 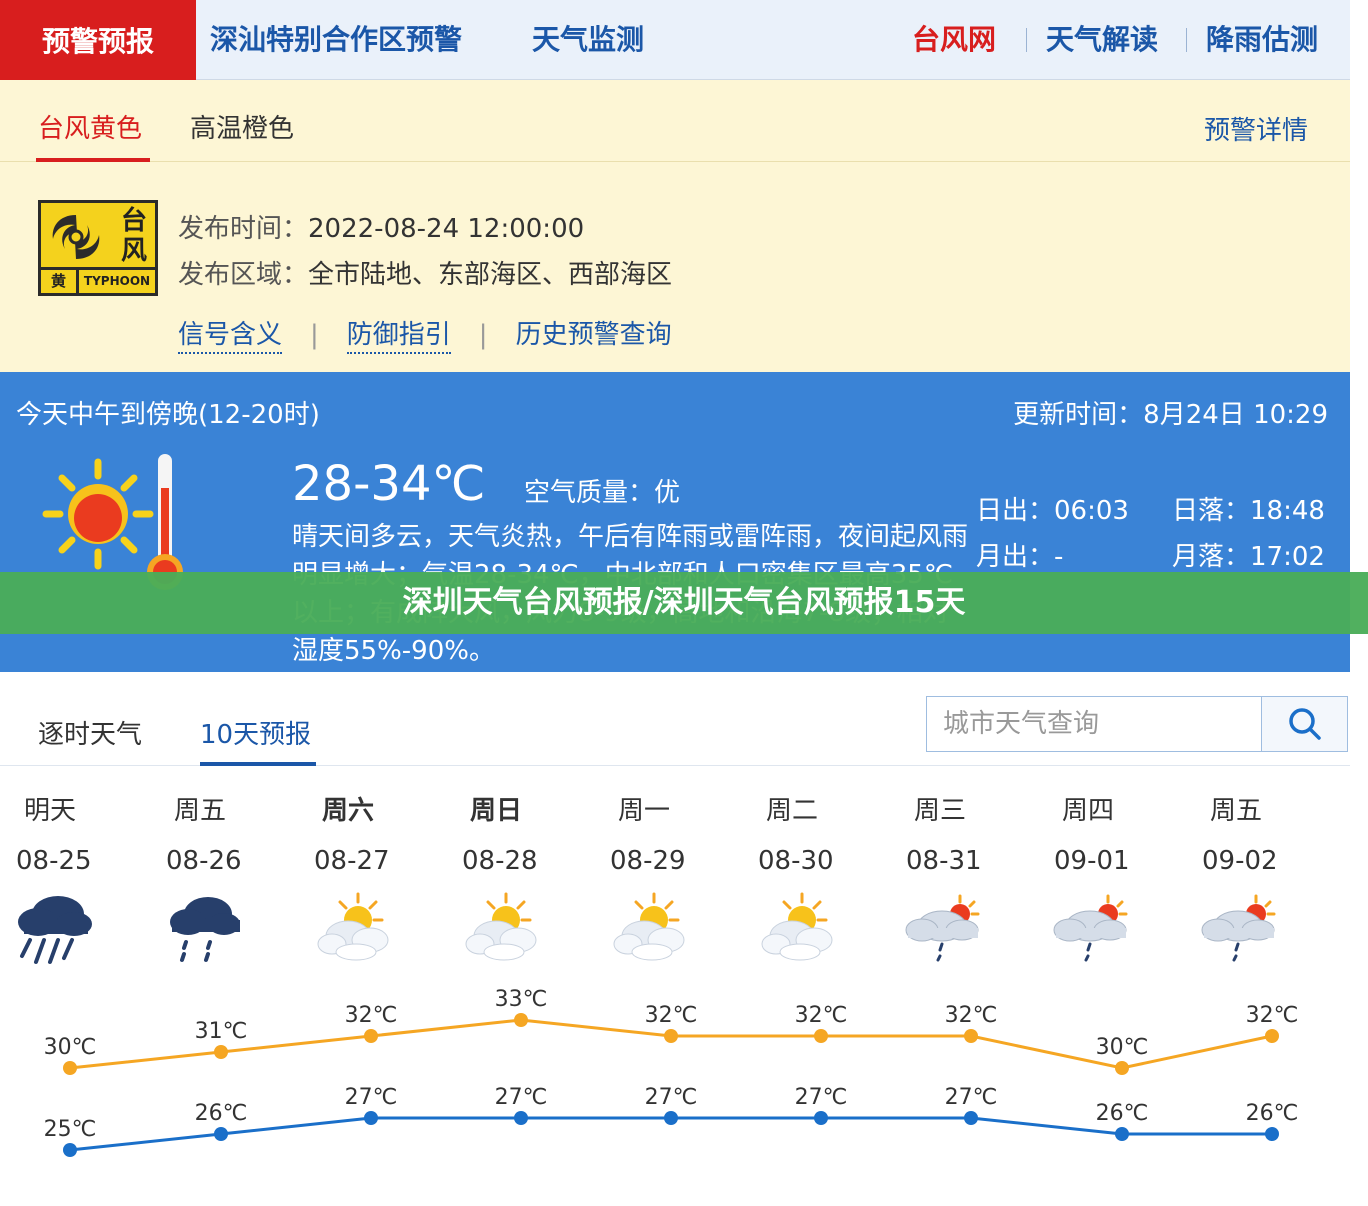 I want to click on forecast-day-column: 周四 09-01, so click(x=1113, y=880).